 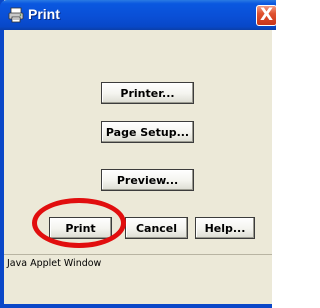 I want to click on status-bar: Java Applet Window, so click(x=138, y=264).